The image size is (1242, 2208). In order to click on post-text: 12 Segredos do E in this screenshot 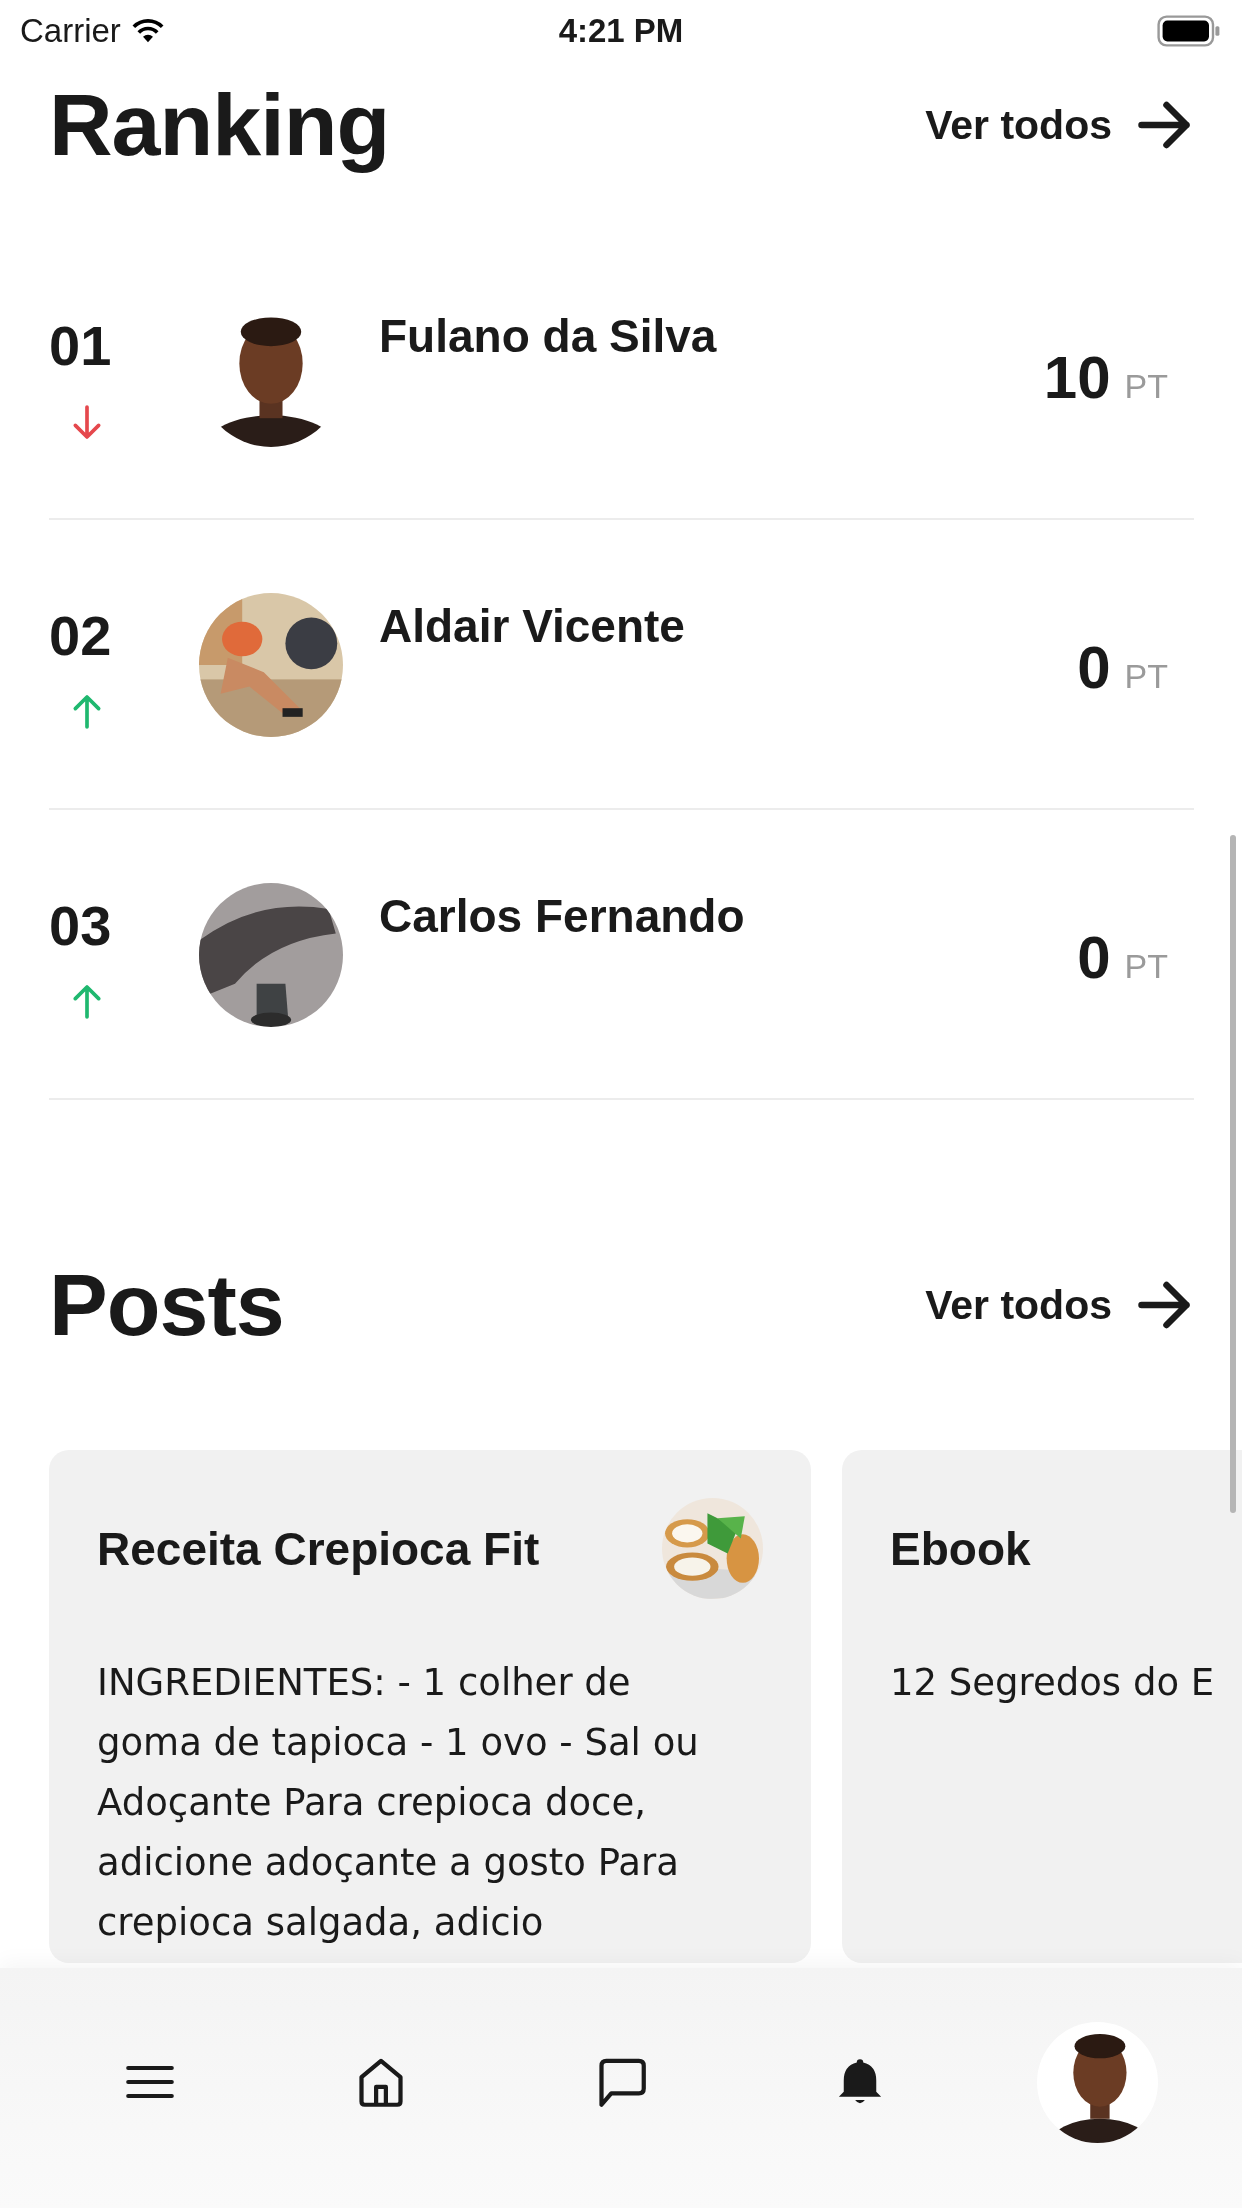, I will do `click(1053, 1683)`.